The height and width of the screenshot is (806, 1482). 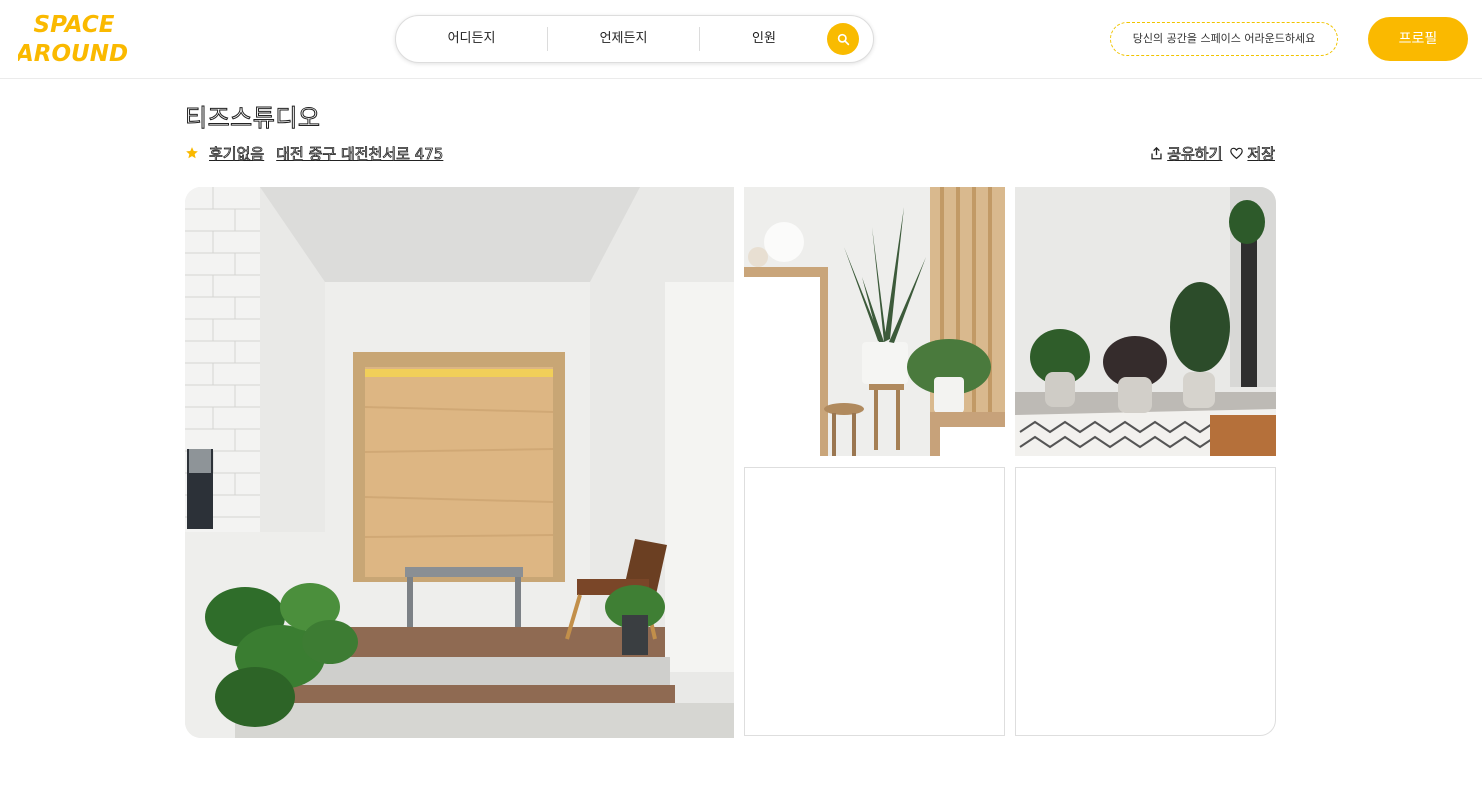 I want to click on profile-button: 프로필, so click(x=1418, y=39).